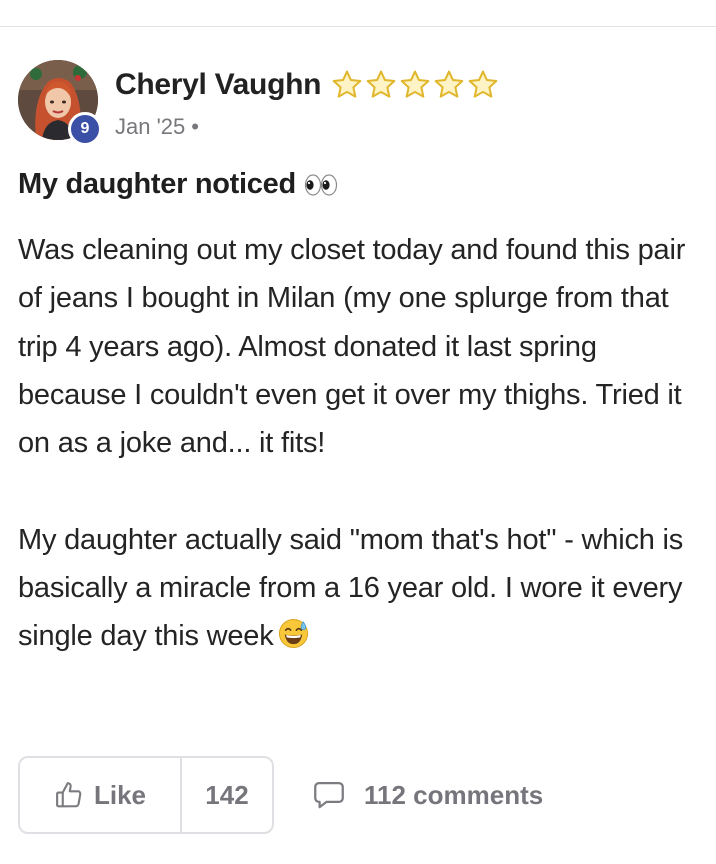 The width and height of the screenshot is (716, 864). What do you see at coordinates (120, 794) in the screenshot?
I see `like-label: Like` at bounding box center [120, 794].